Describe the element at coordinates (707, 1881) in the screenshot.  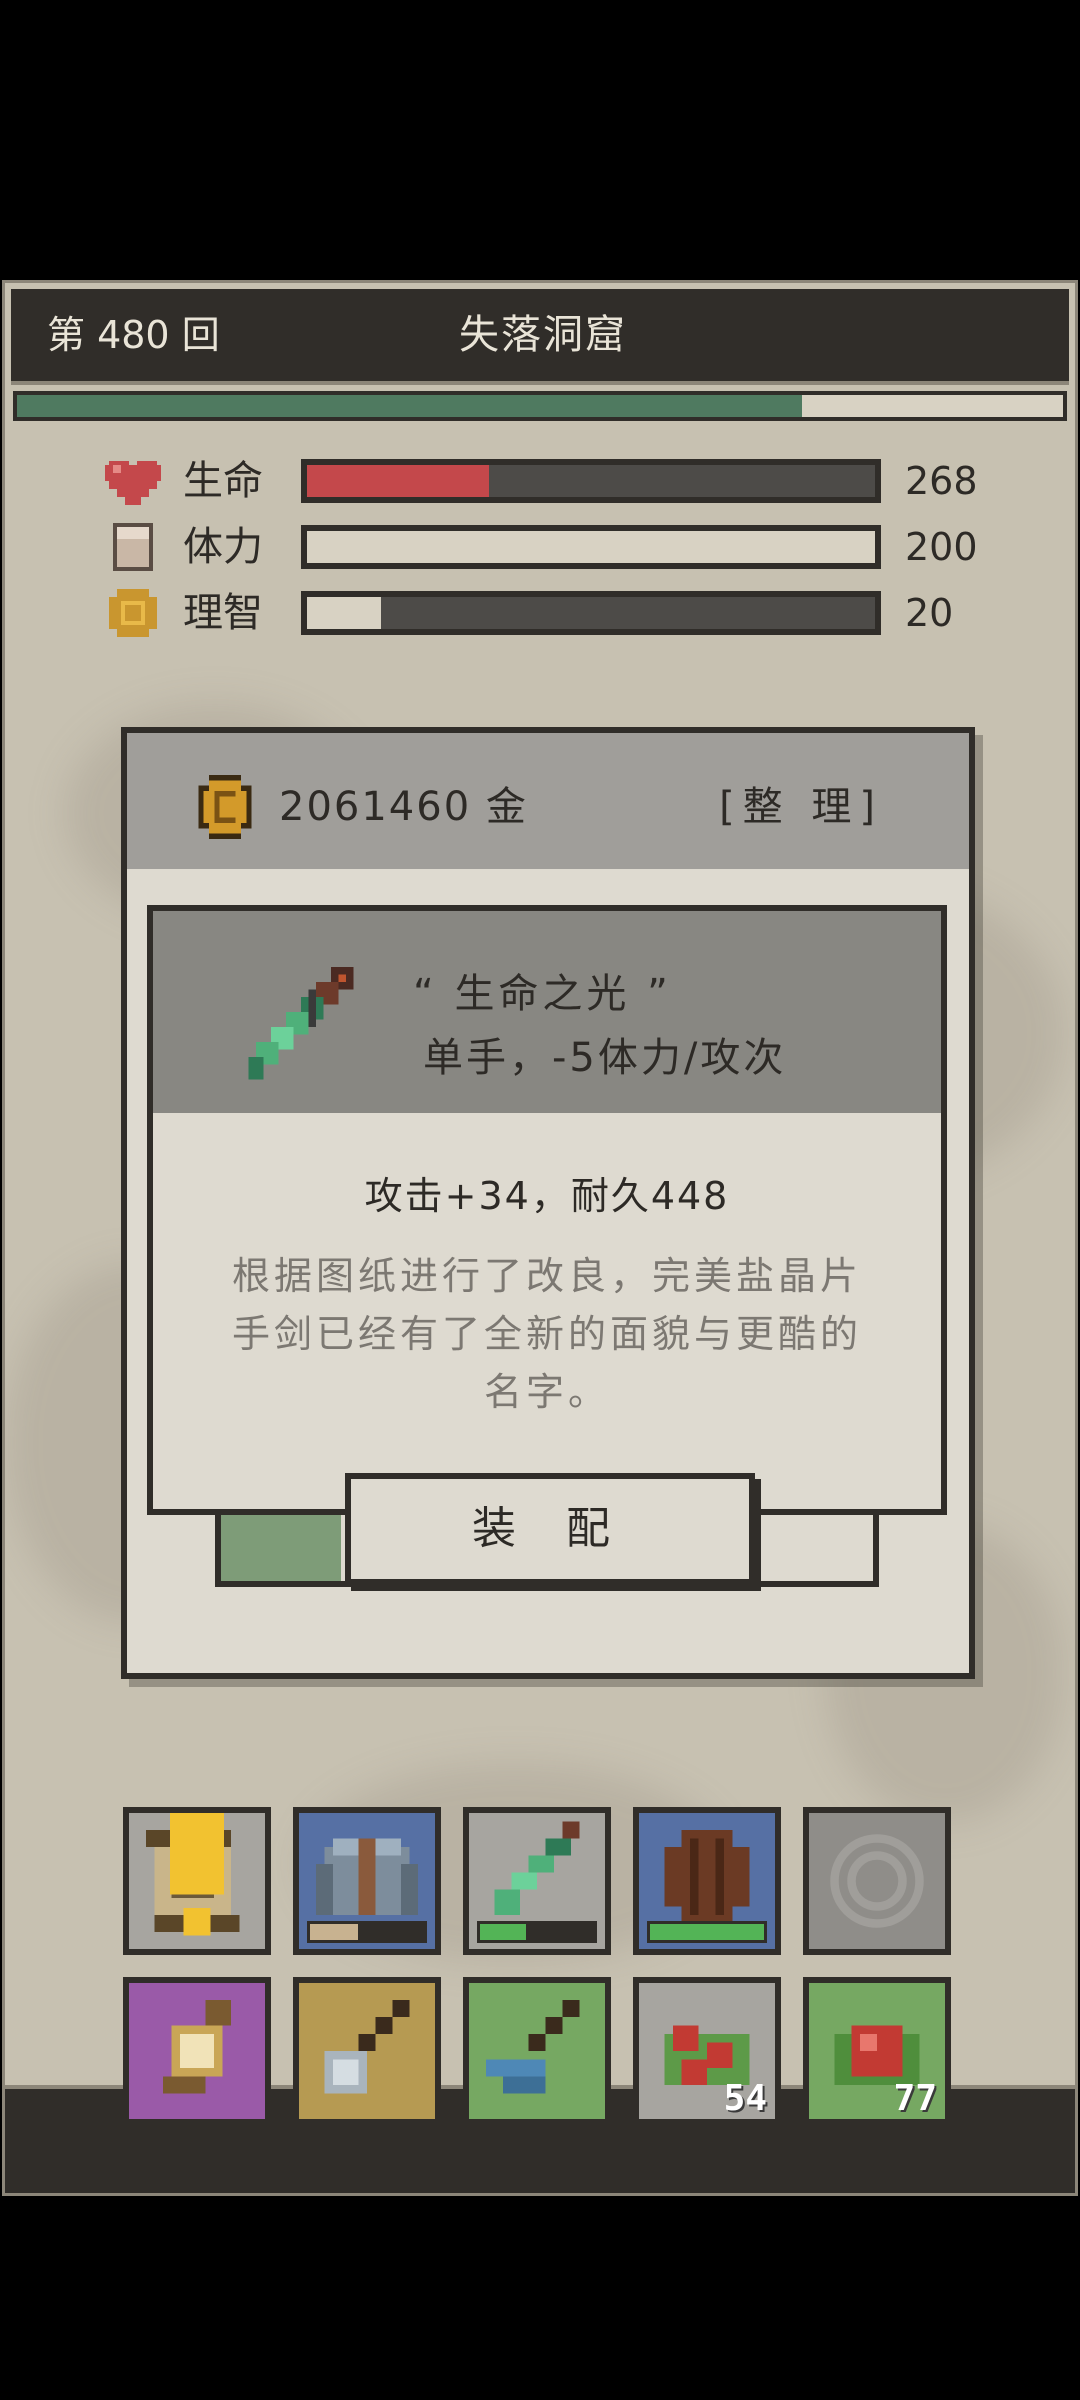
I see `slot-shield` at that location.